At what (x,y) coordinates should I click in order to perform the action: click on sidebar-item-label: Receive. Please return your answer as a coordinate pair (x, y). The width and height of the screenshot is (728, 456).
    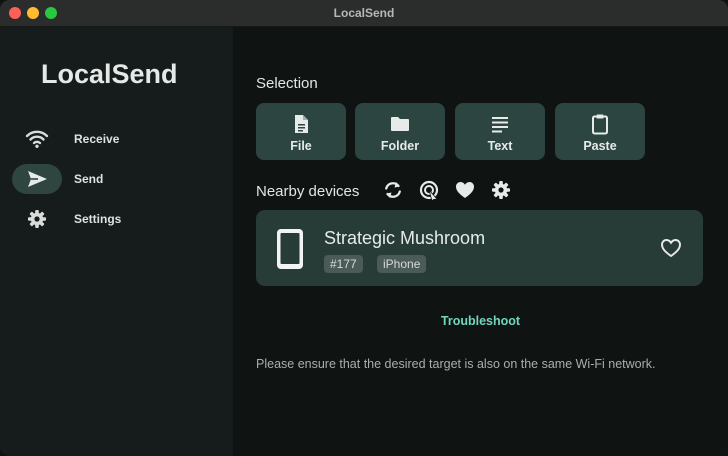
    Looking at the image, I should click on (97, 139).